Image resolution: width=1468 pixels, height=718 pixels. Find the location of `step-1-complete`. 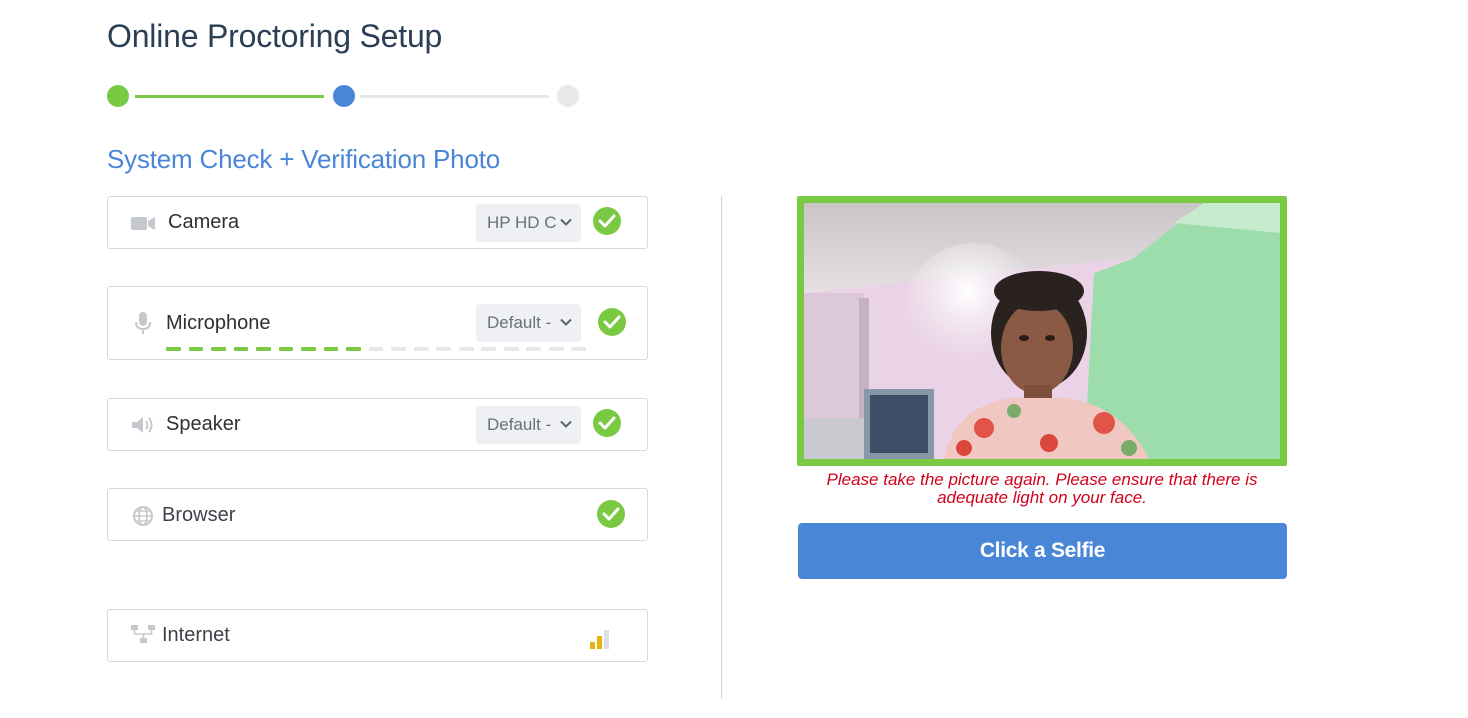

step-1-complete is located at coordinates (118, 96).